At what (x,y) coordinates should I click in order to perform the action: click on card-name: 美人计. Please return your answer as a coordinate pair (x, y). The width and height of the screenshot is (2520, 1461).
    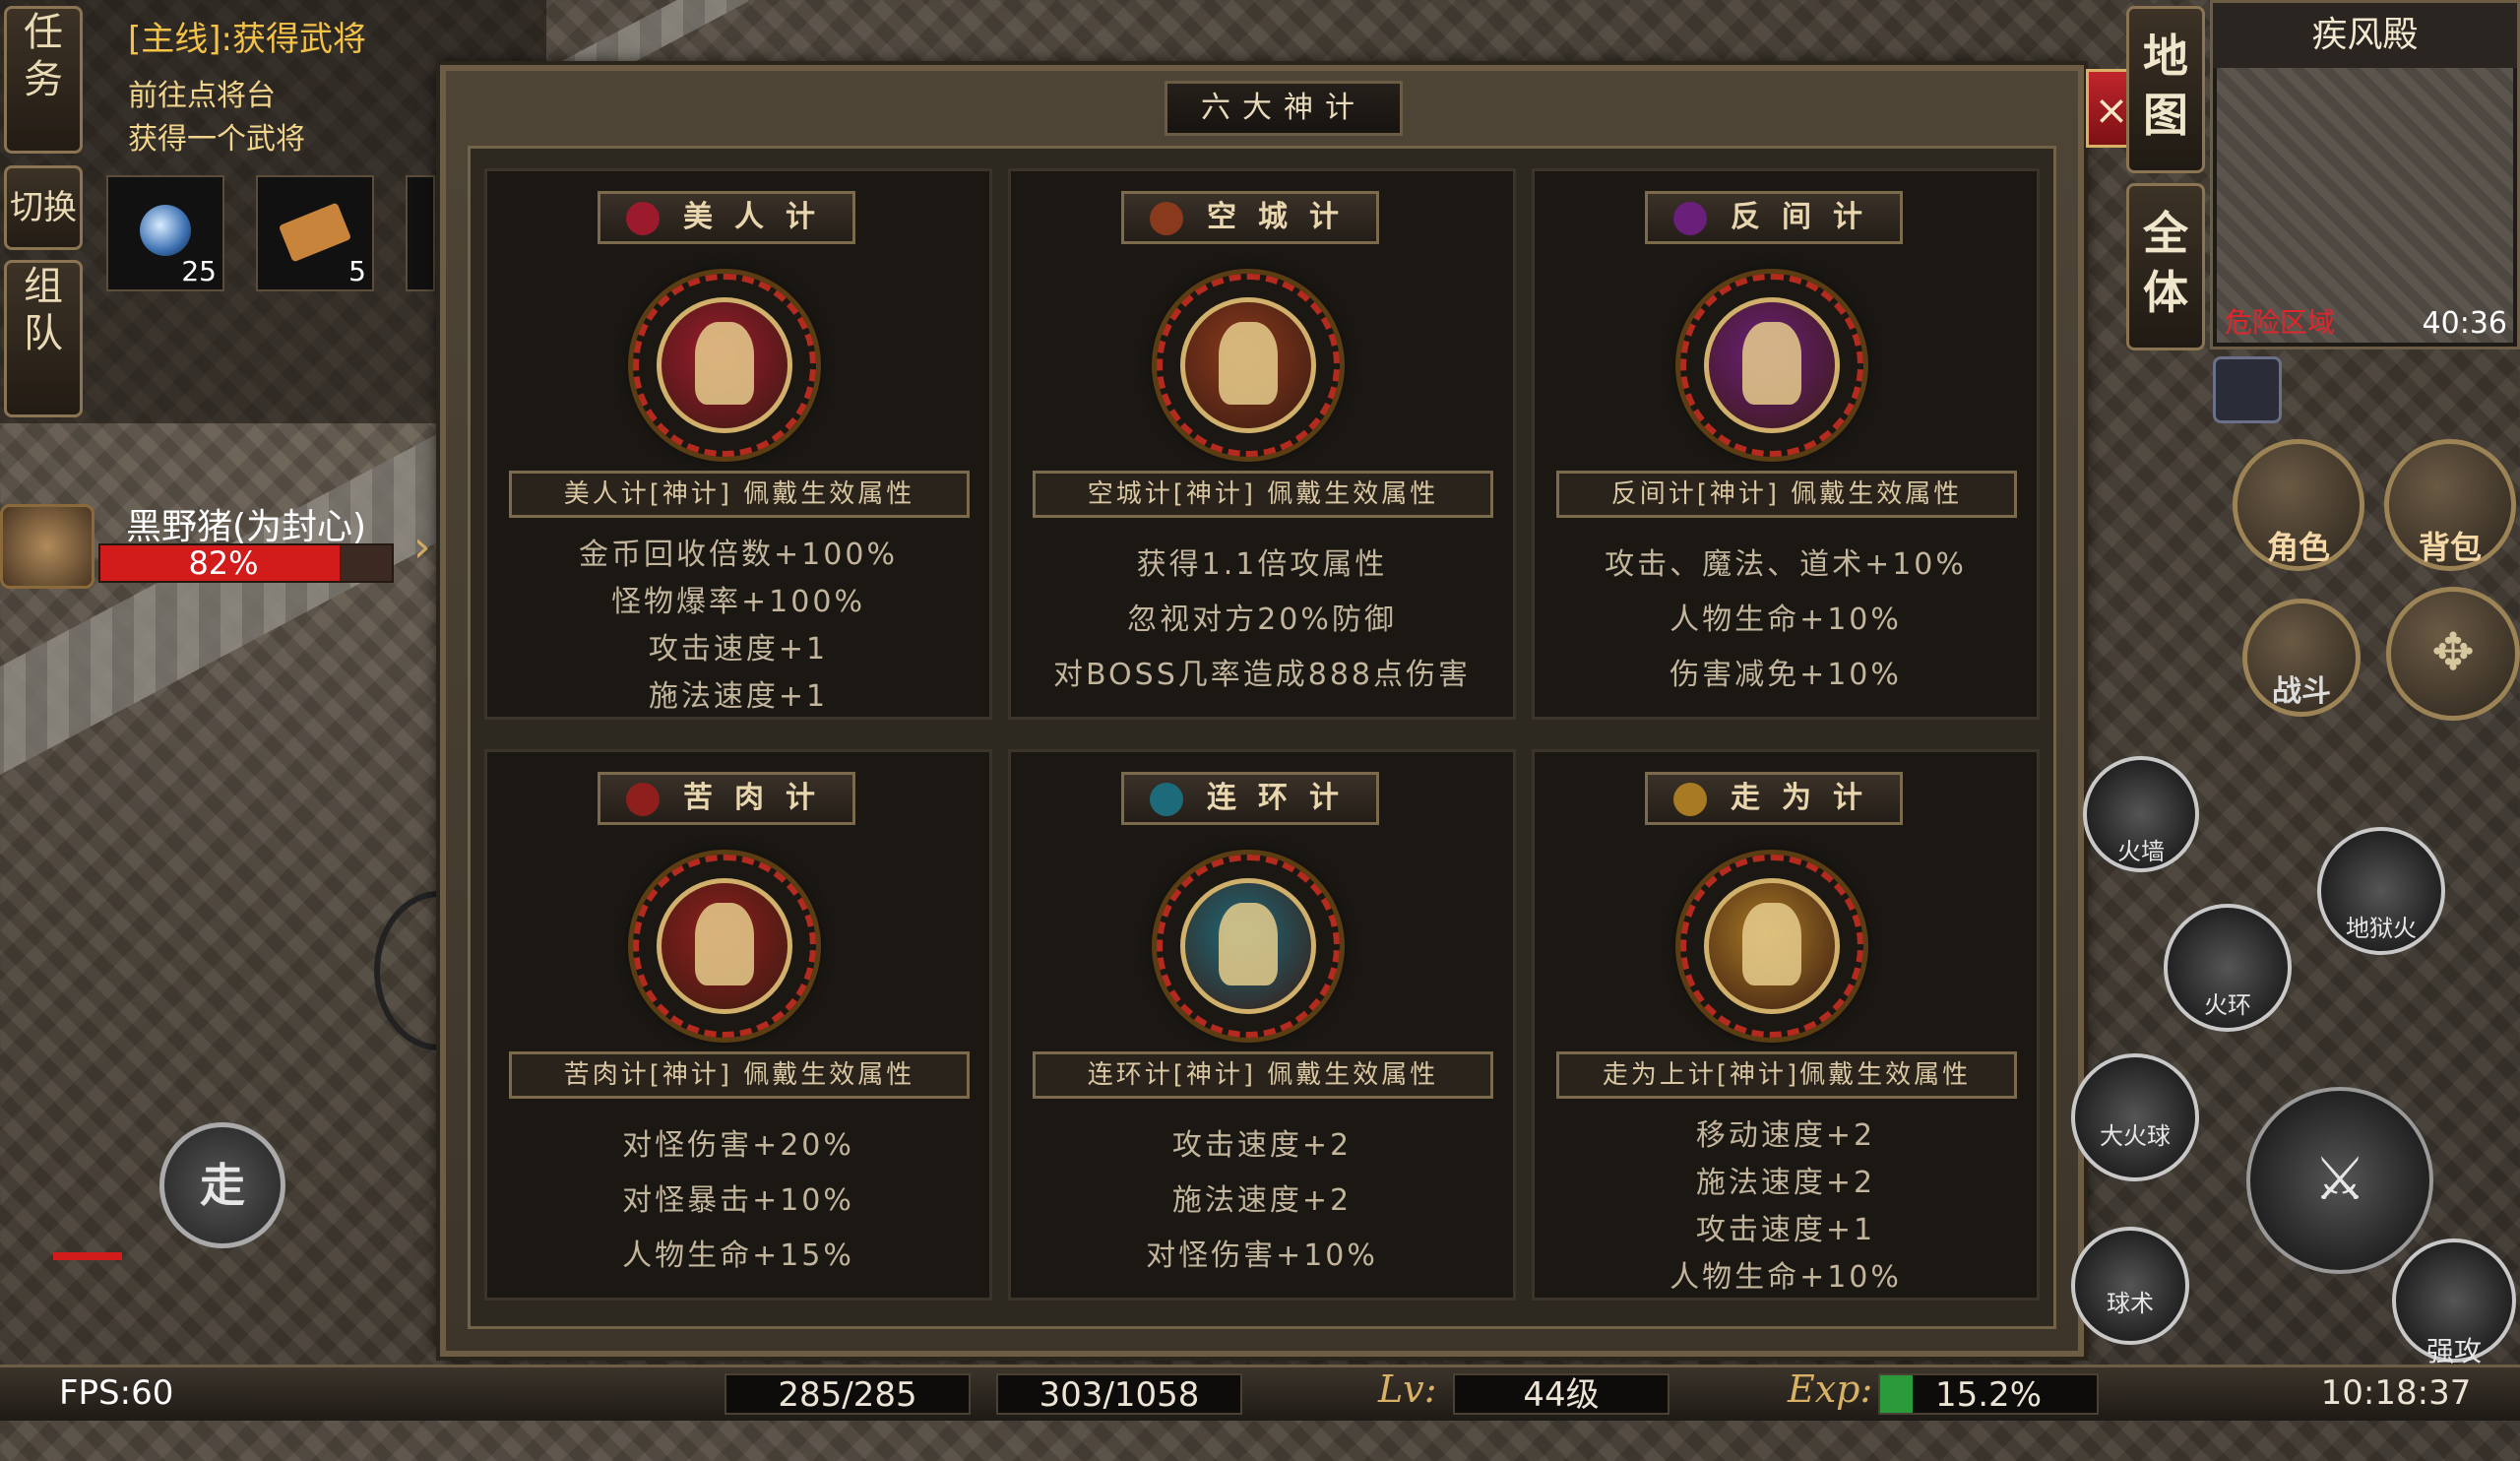
    Looking at the image, I should click on (760, 217).